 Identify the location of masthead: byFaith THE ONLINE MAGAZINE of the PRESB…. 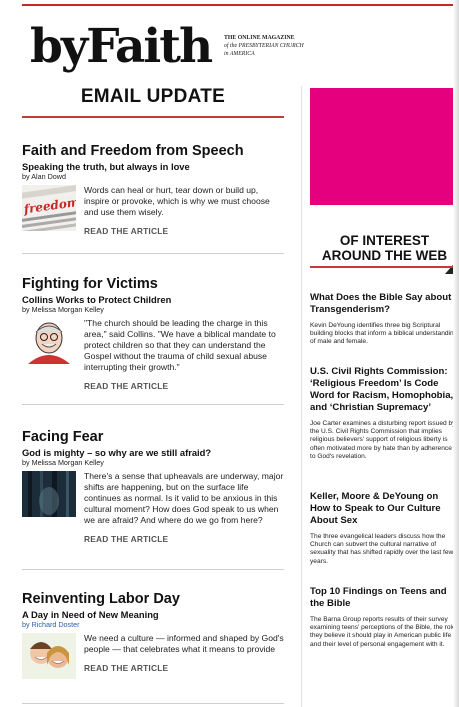
(195, 47).